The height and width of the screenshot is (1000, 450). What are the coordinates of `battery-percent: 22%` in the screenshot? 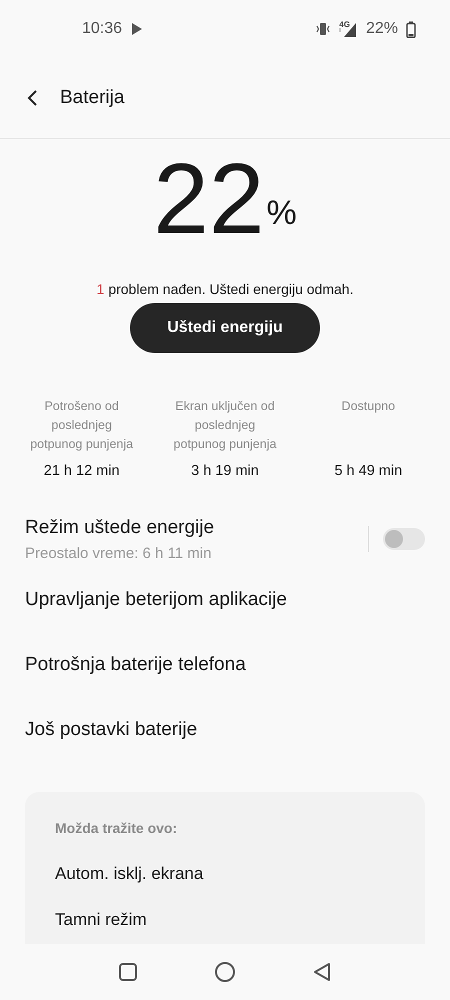 It's located at (382, 29).